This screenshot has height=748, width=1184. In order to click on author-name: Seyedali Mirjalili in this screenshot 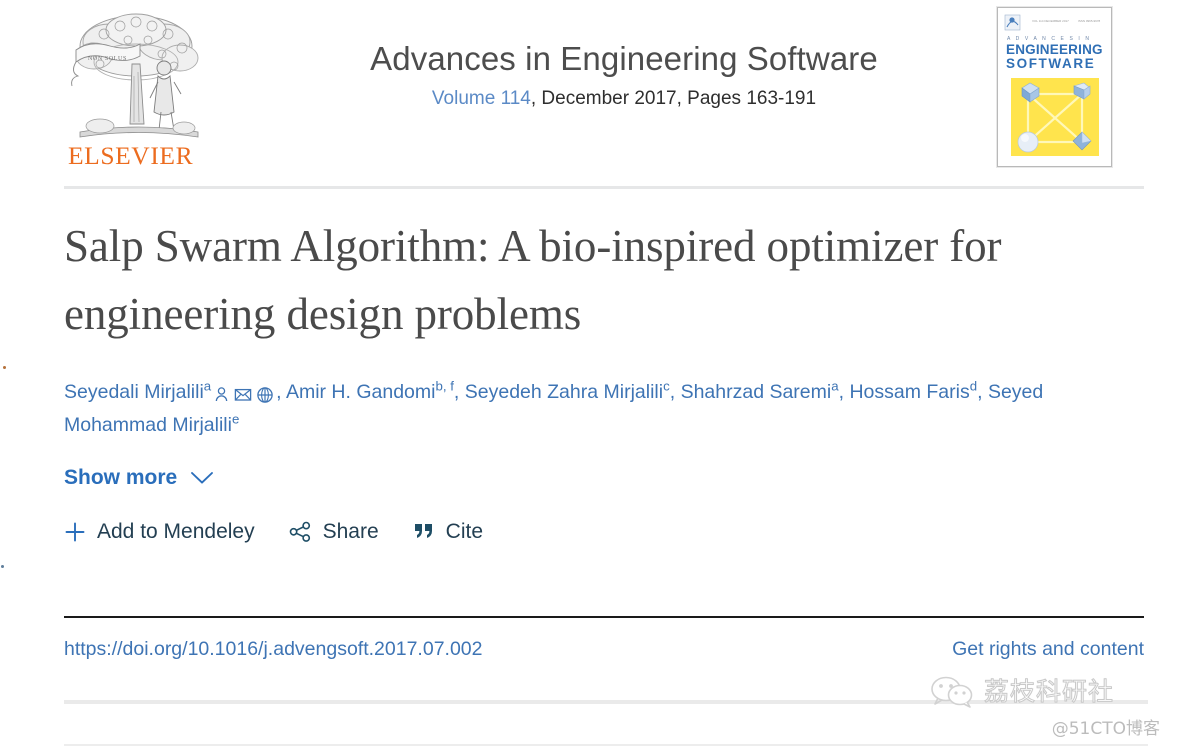, I will do `click(134, 391)`.